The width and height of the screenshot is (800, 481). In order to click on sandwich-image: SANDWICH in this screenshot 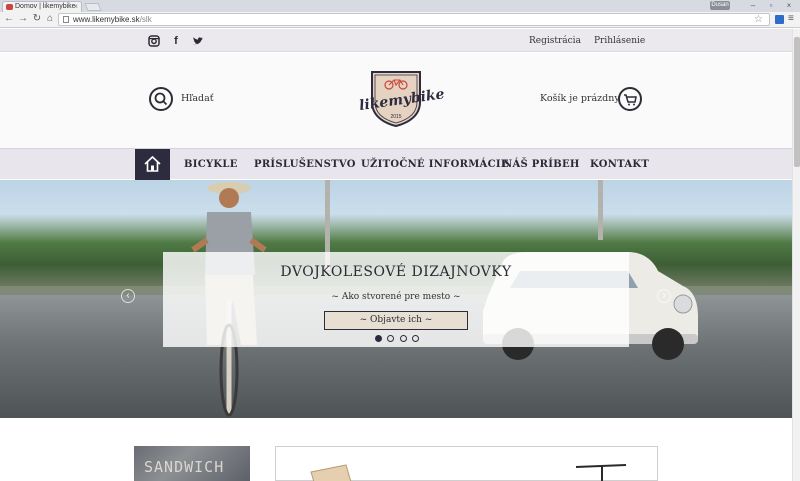, I will do `click(192, 463)`.